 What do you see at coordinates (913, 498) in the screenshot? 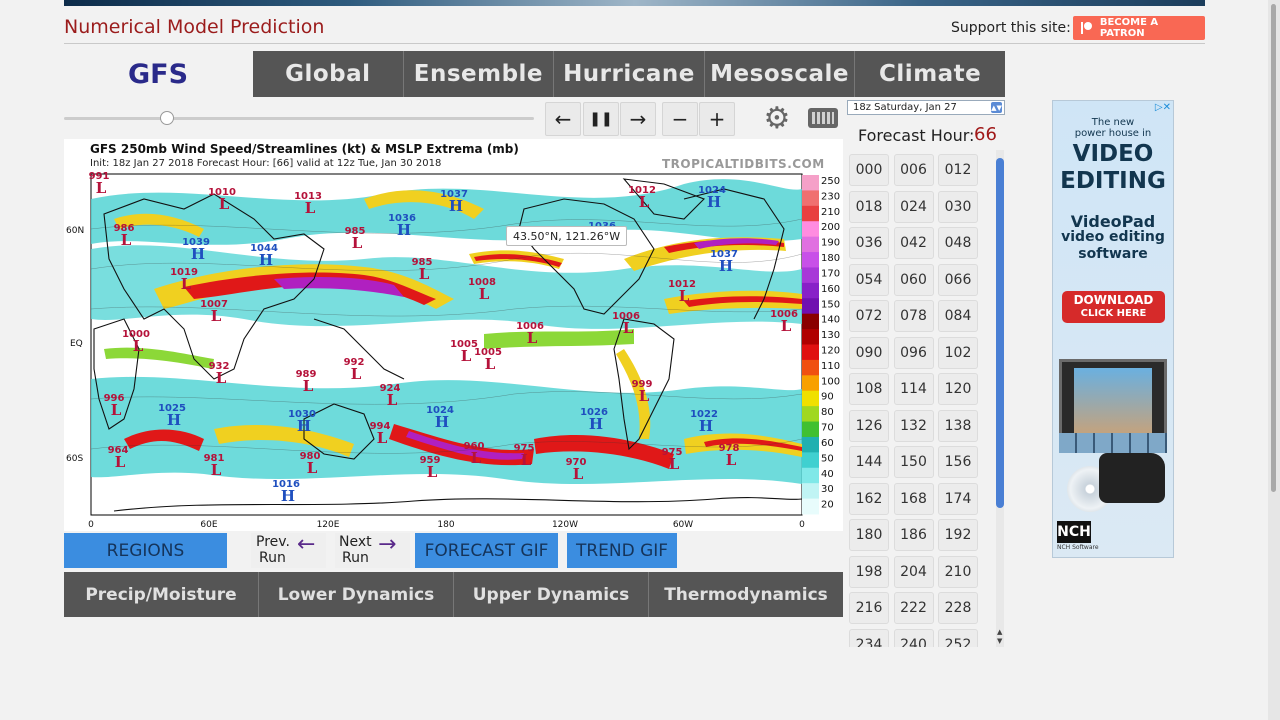
I see `forecast-hour-button: 168` at bounding box center [913, 498].